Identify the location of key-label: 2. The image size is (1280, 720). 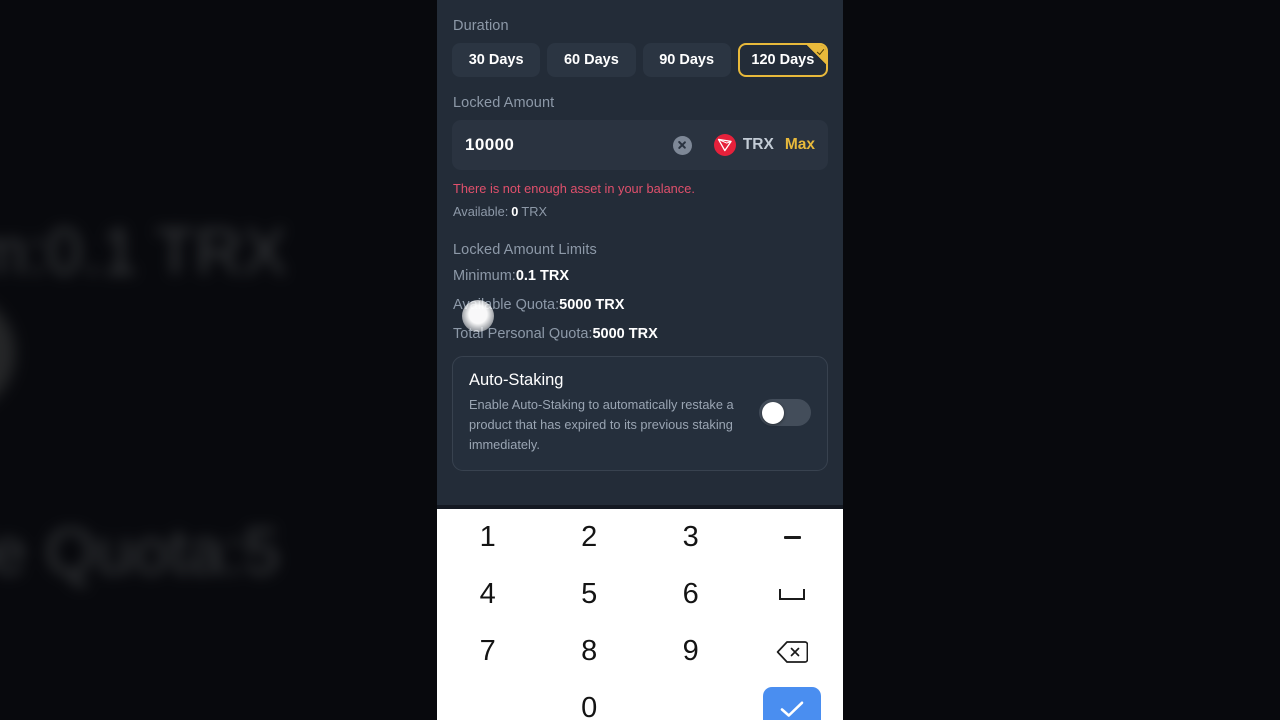
(589, 537).